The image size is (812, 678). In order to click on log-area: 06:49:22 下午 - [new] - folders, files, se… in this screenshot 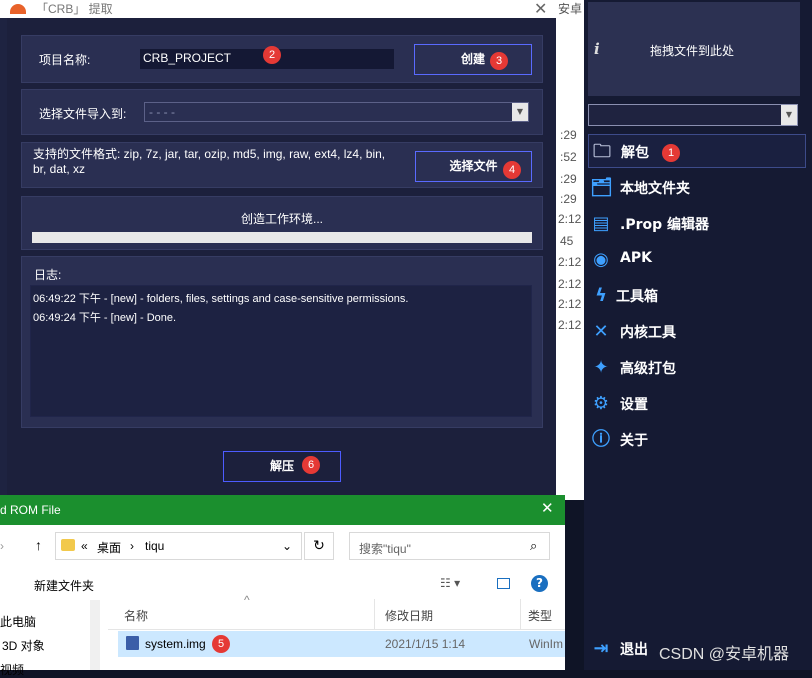, I will do `click(281, 351)`.